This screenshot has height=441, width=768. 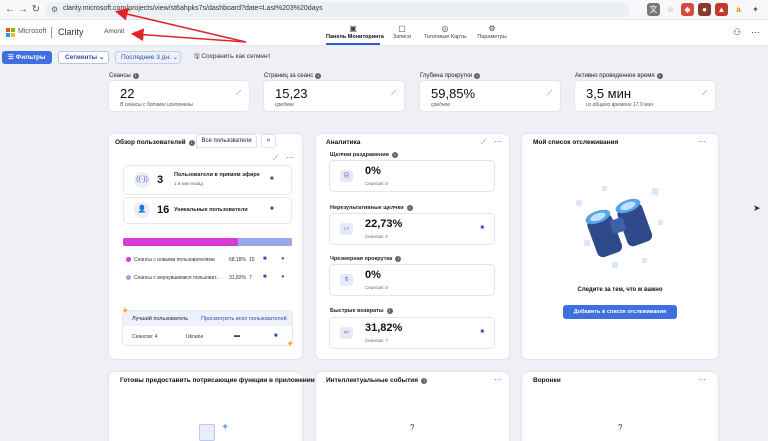 I want to click on binoculars-illustration-icon, so click(x=619, y=227).